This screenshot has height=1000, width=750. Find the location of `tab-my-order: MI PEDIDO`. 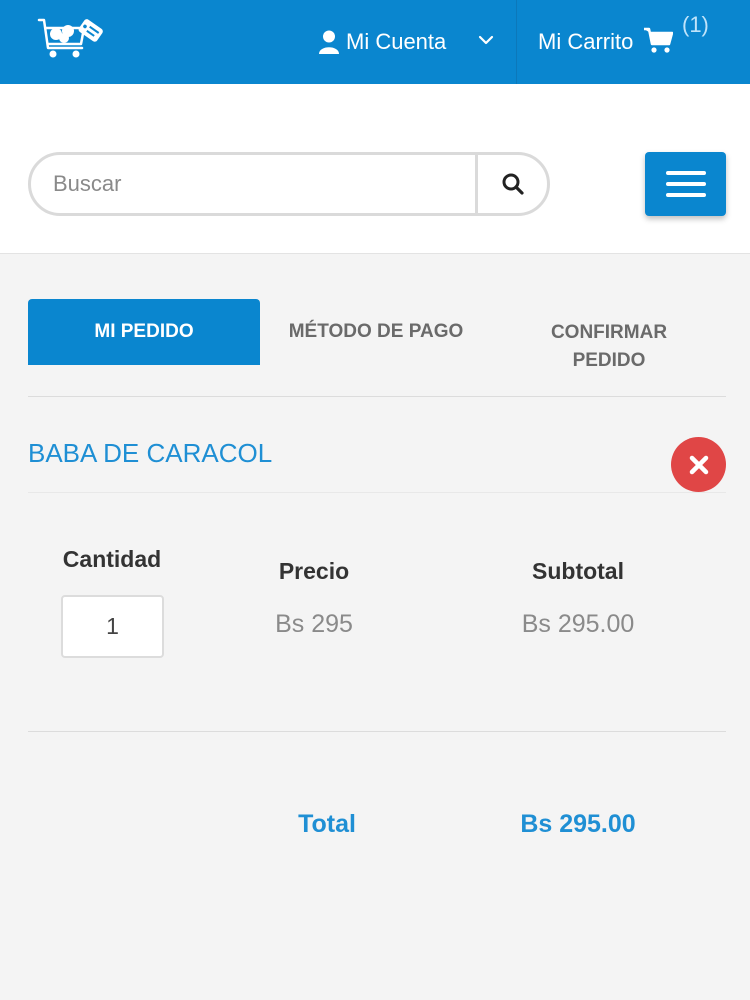

tab-my-order: MI PEDIDO is located at coordinates (144, 332).